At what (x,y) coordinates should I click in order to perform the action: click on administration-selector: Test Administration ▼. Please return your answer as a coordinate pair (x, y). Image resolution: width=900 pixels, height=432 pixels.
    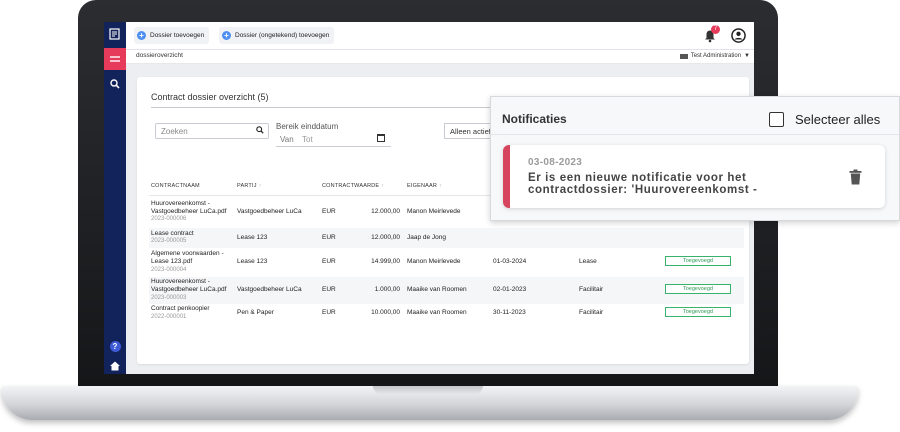
    Looking at the image, I should click on (714, 56).